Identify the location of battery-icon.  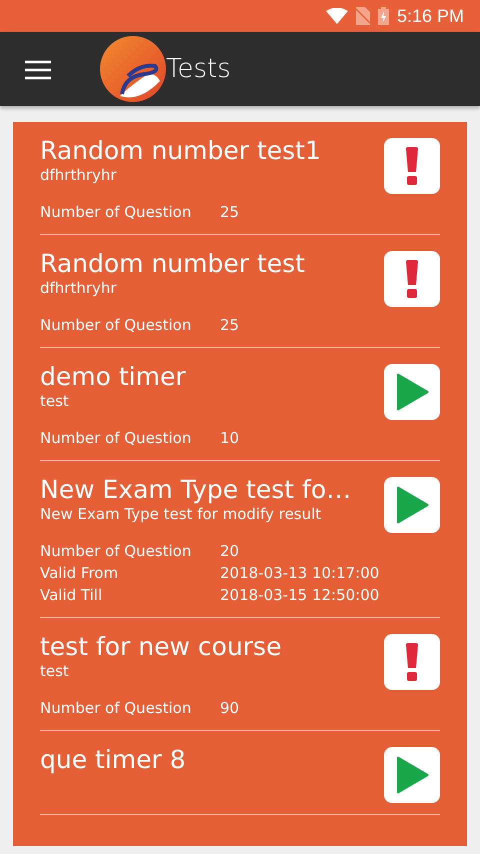
(383, 16).